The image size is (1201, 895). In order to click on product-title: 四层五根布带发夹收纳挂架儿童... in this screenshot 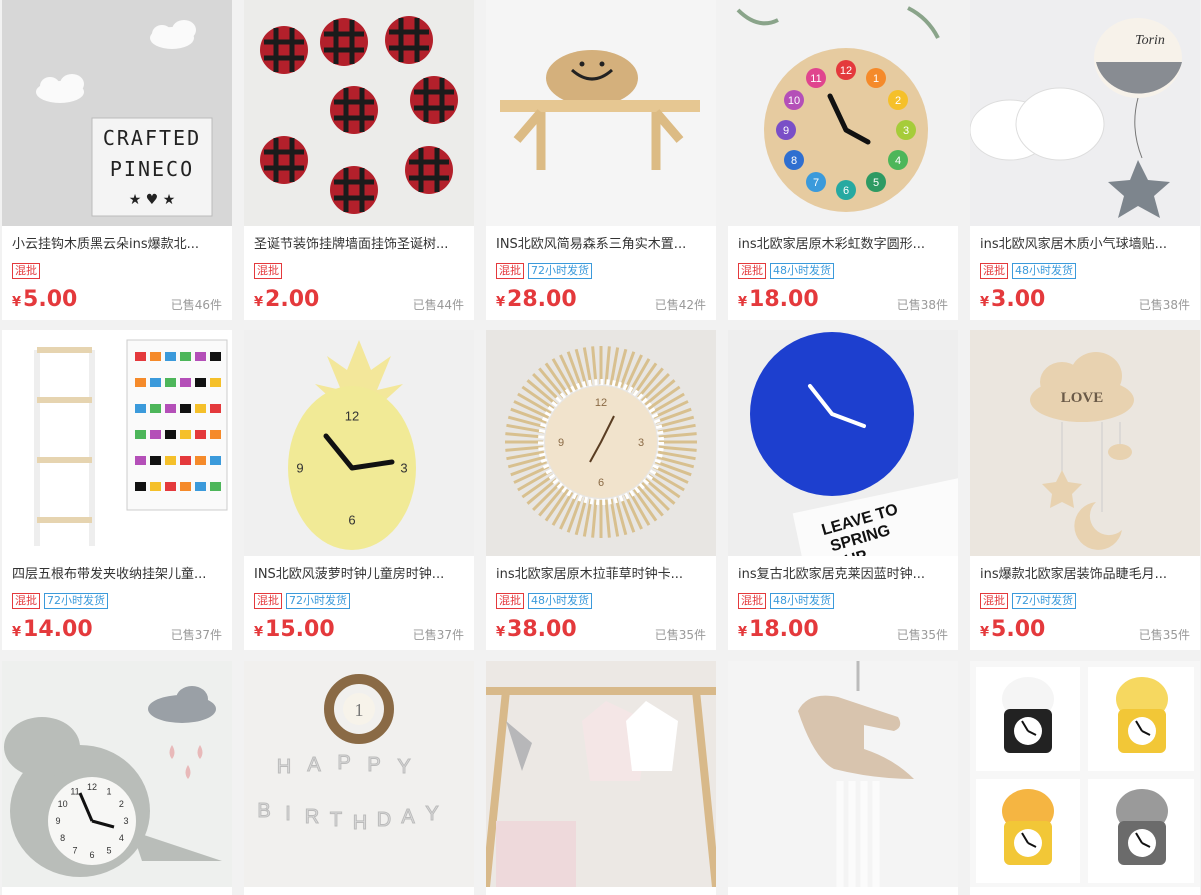, I will do `click(118, 575)`.